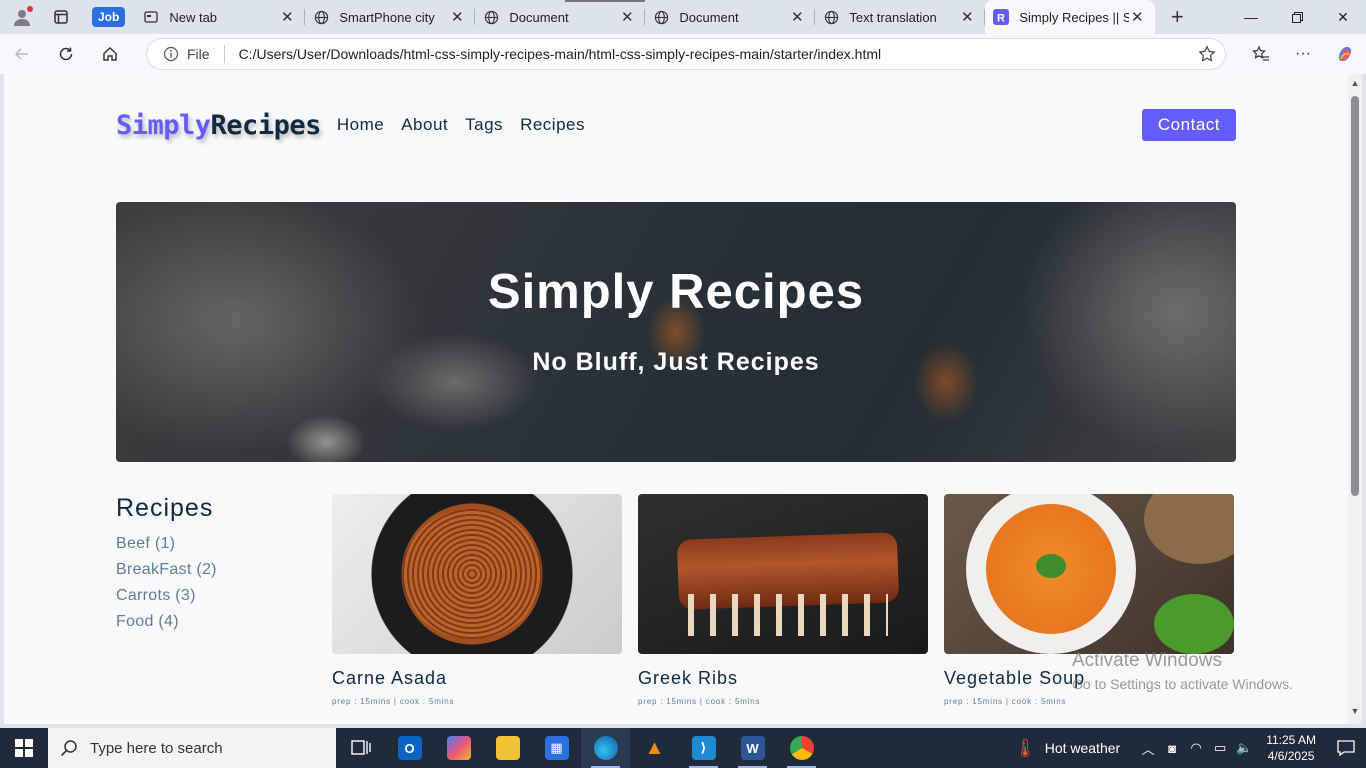 The height and width of the screenshot is (768, 1366). What do you see at coordinates (831, 17) in the screenshot?
I see `globe-icon` at bounding box center [831, 17].